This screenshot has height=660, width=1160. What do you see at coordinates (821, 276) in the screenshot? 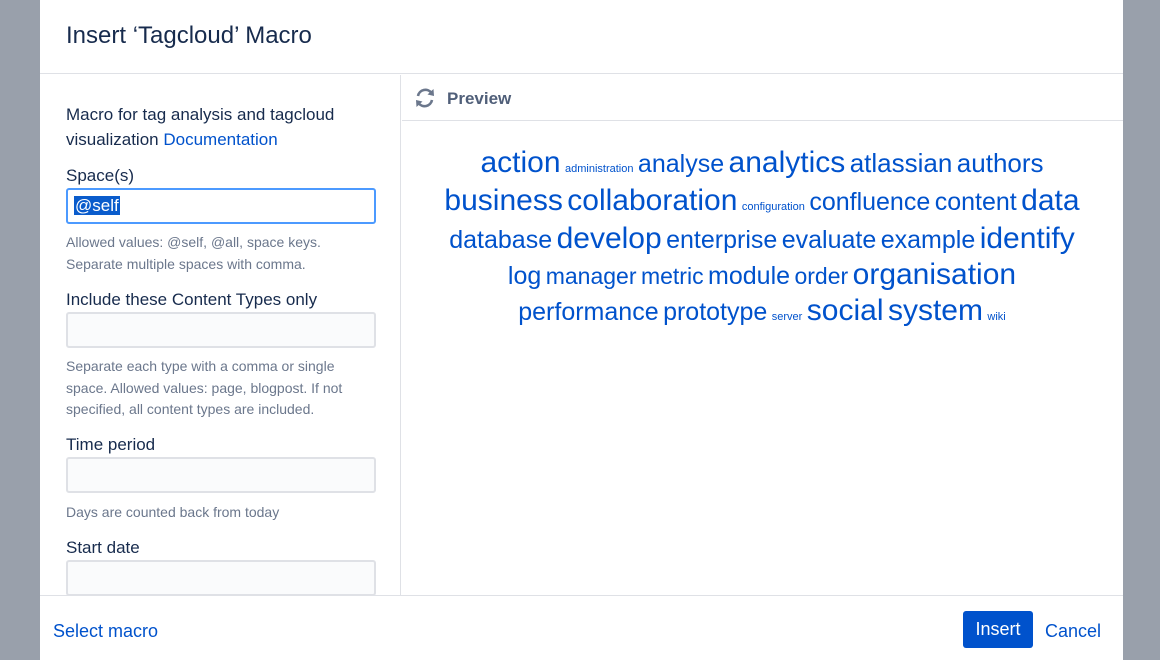
I see `tag-order: order` at bounding box center [821, 276].